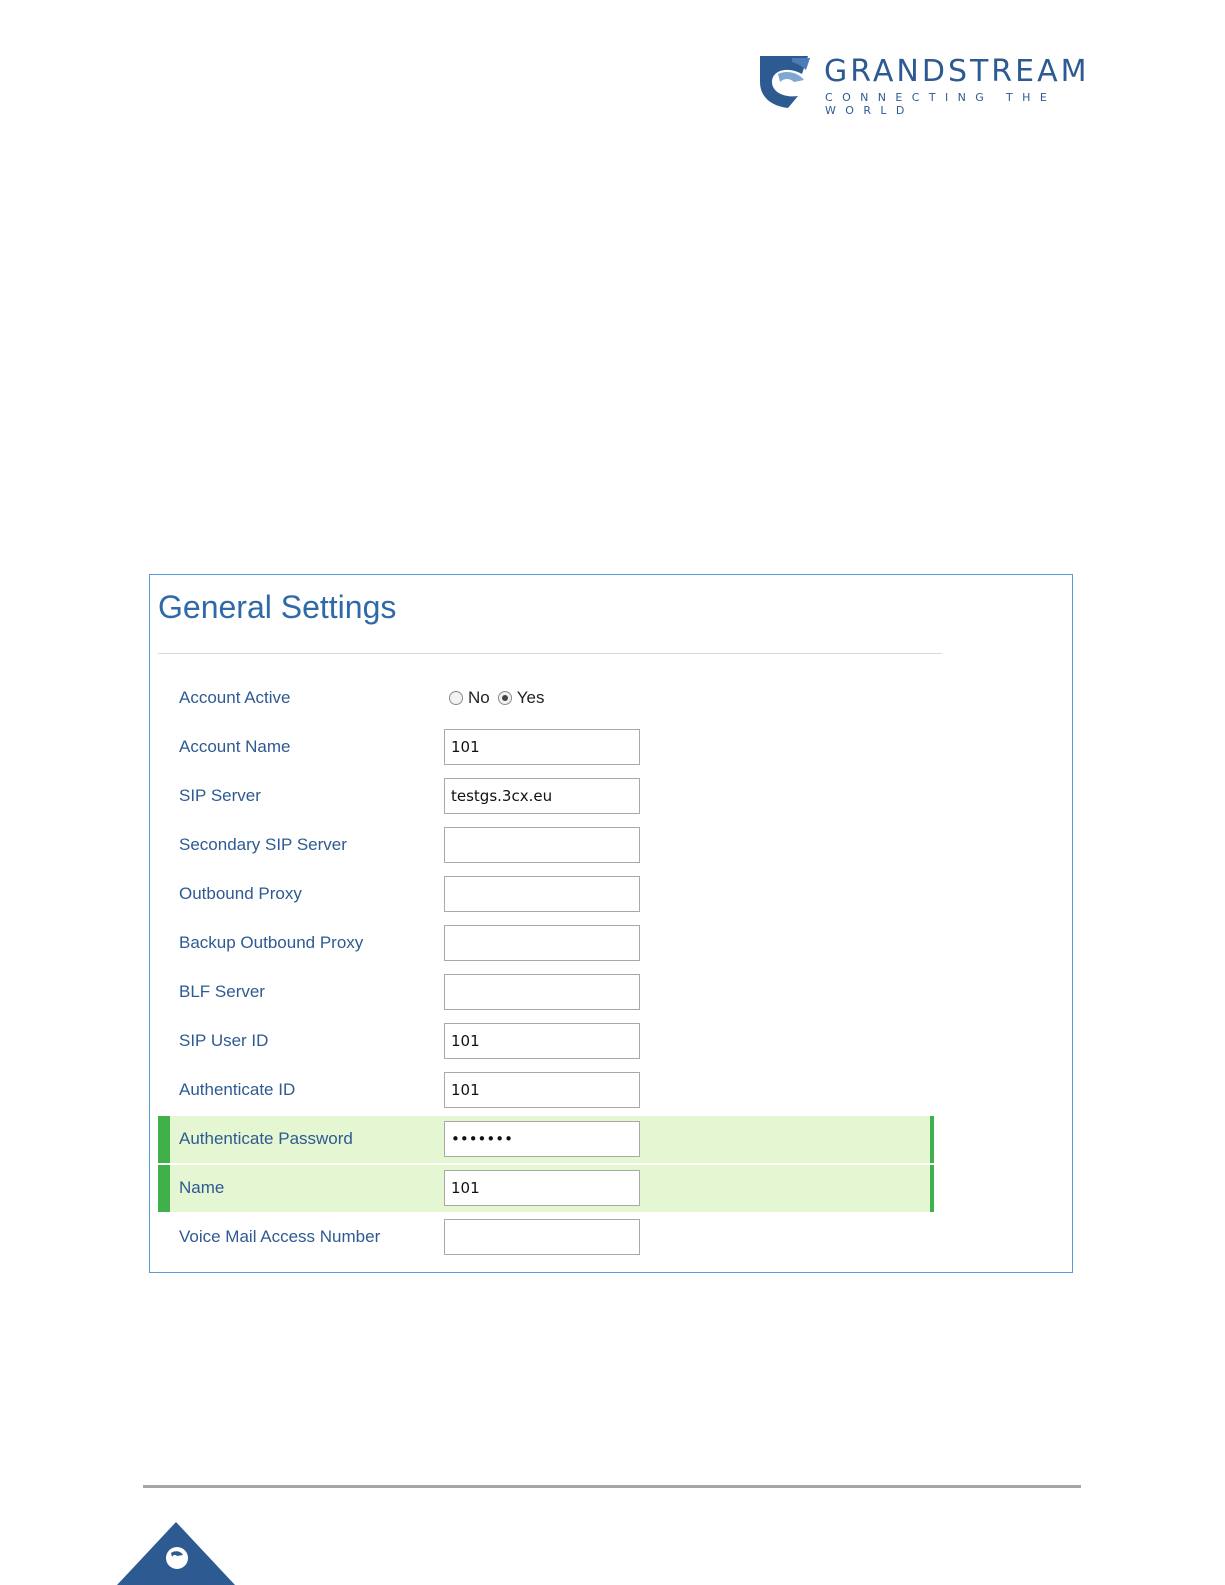 This screenshot has width=1225, height=1585. What do you see at coordinates (957, 71) in the screenshot?
I see `brand-name: GRANDSTREAM` at bounding box center [957, 71].